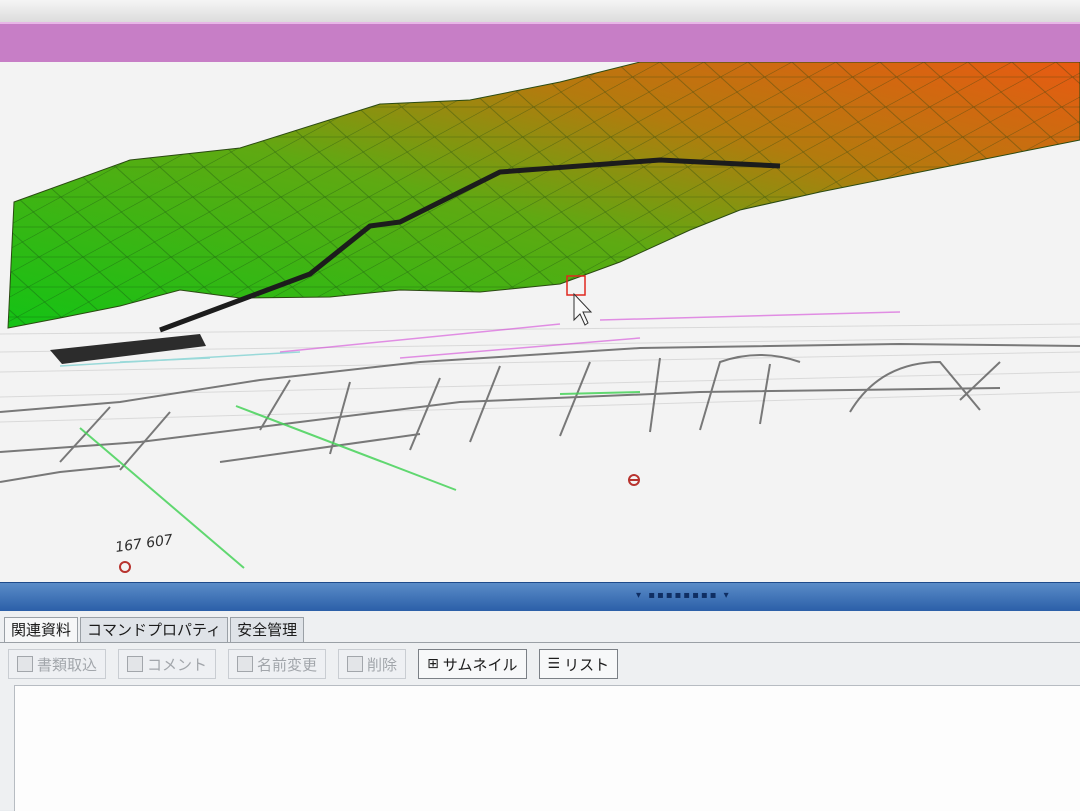 The width and height of the screenshot is (1080, 811). I want to click on rename-button: 名前変更, so click(277, 664).